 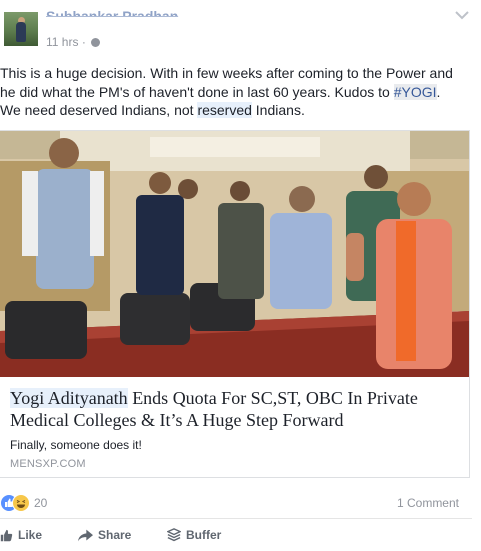 I want to click on share-button: Share, so click(x=104, y=535).